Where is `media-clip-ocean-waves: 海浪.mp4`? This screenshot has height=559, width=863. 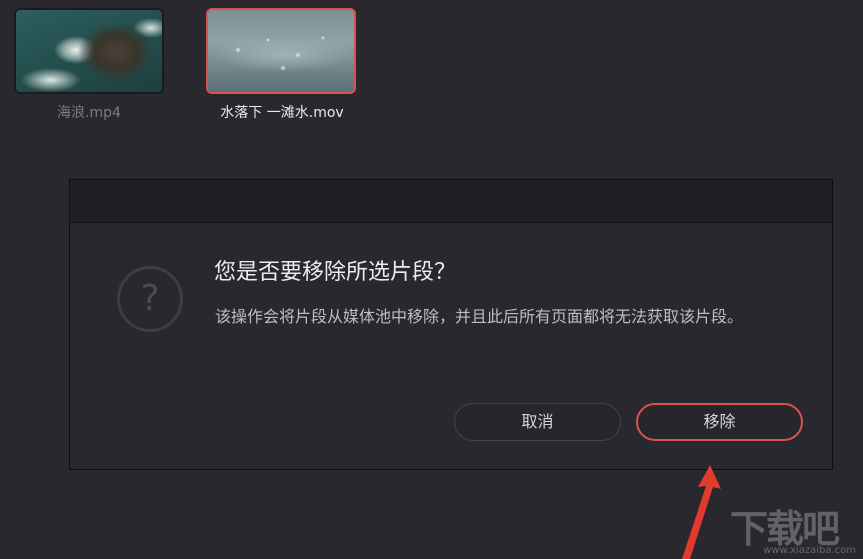 media-clip-ocean-waves: 海浪.mp4 is located at coordinates (89, 65).